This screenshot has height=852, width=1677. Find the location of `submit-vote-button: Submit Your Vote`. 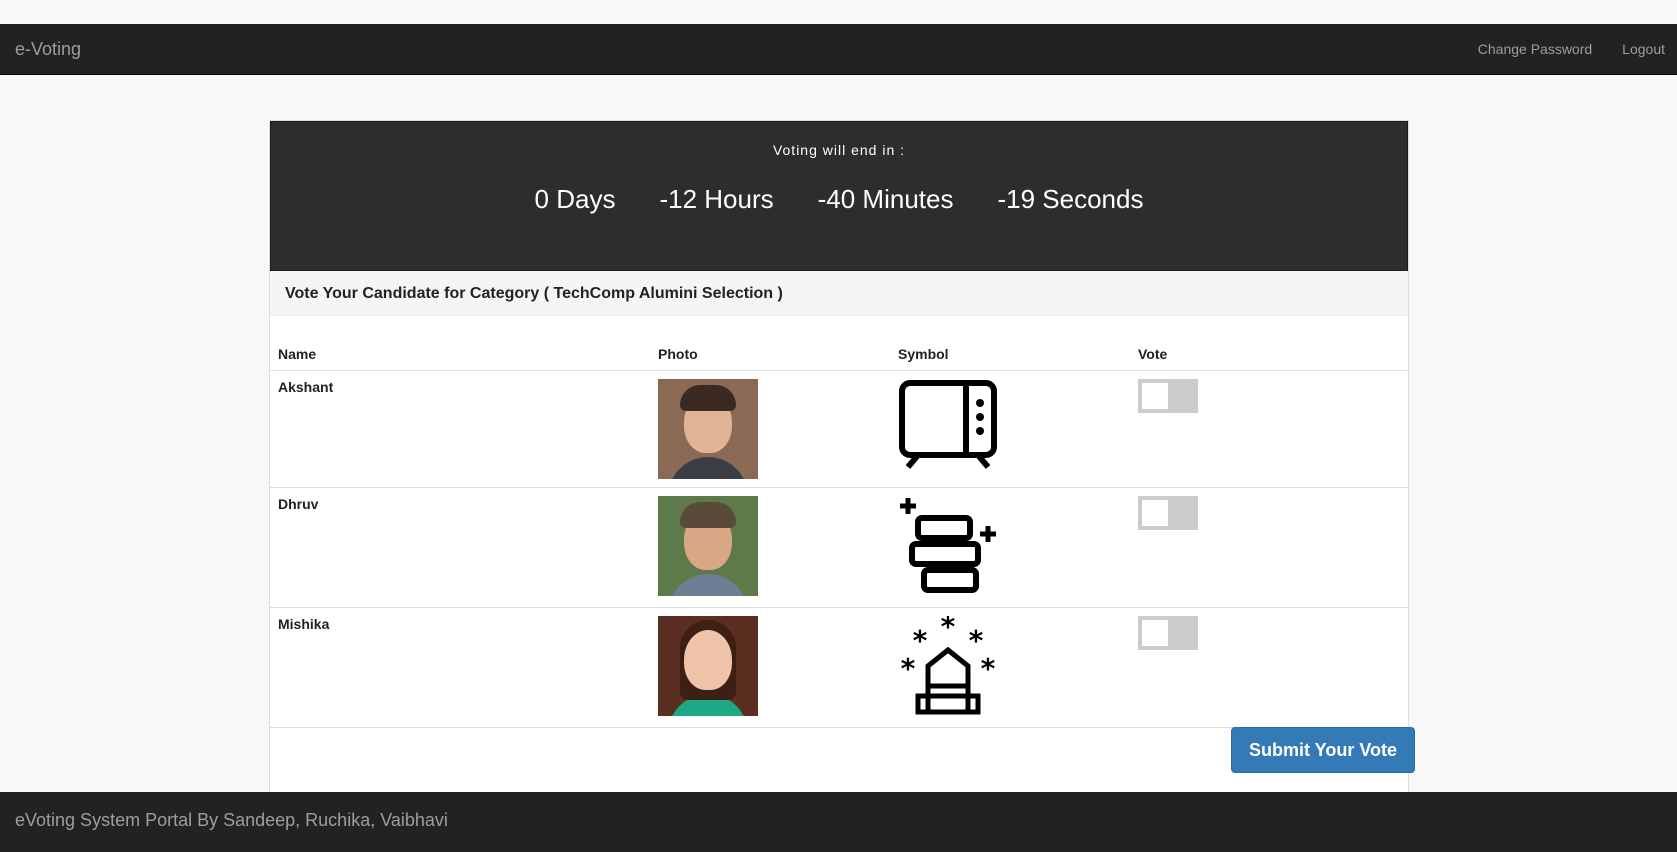

submit-vote-button: Submit Your Vote is located at coordinates (1323, 750).